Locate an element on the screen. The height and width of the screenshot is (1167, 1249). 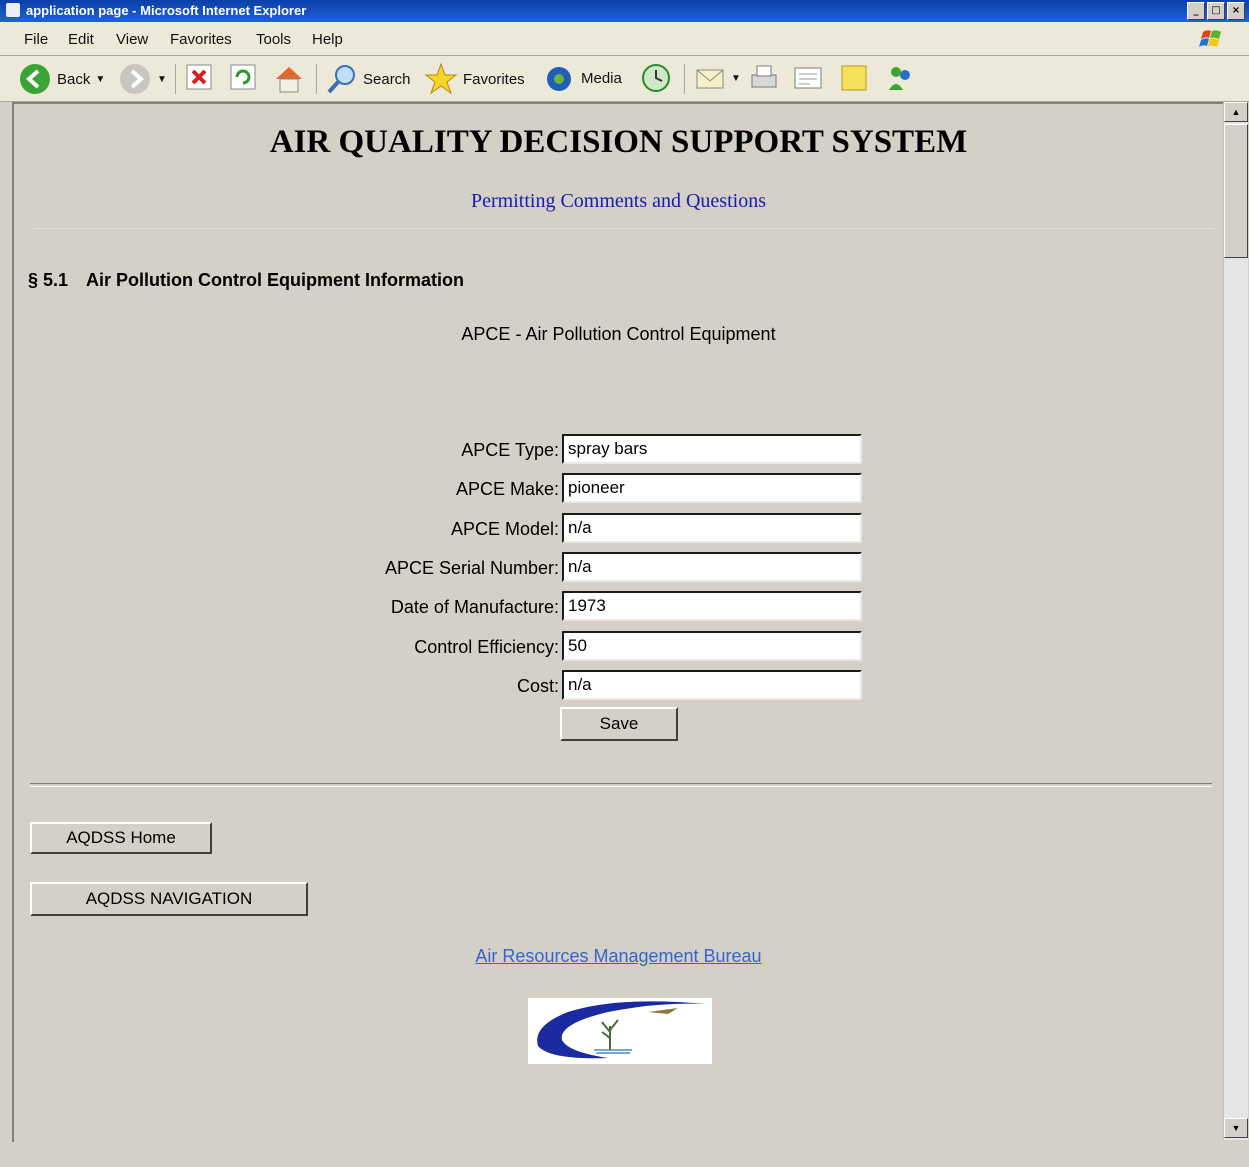
menu-tools: Tools is located at coordinates (273, 39).